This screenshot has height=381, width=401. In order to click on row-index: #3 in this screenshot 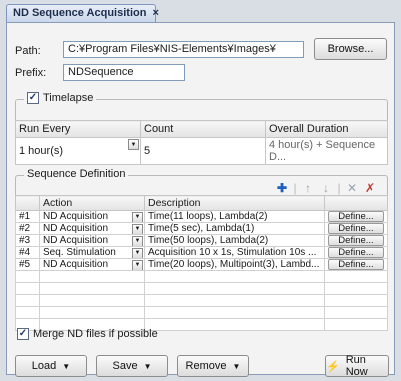, I will do `click(27, 240)`.